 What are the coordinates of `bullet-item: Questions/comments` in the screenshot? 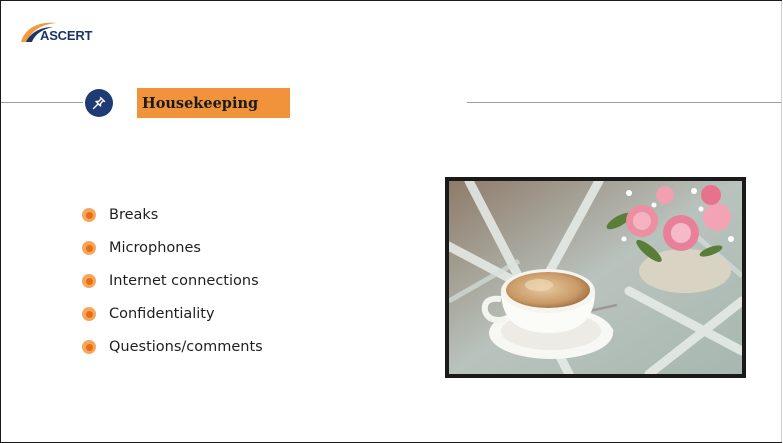 It's located at (172, 347).